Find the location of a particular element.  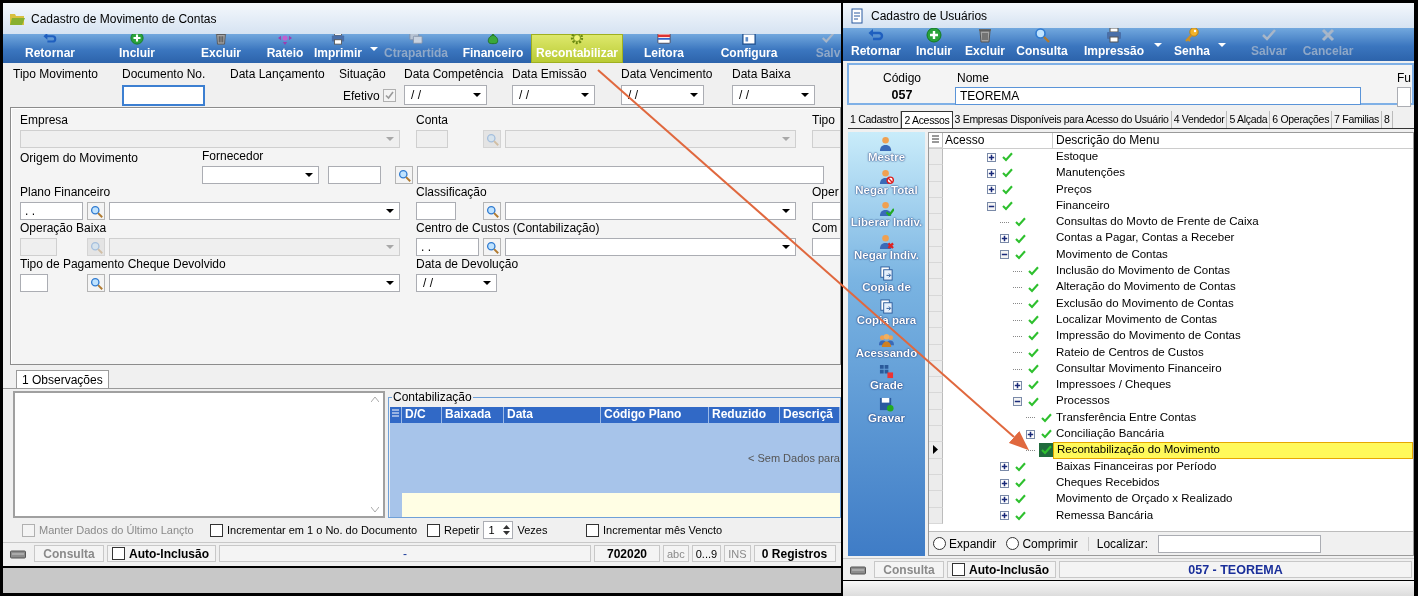

tree-item: Remessa Bancária is located at coordinates (1233, 515).